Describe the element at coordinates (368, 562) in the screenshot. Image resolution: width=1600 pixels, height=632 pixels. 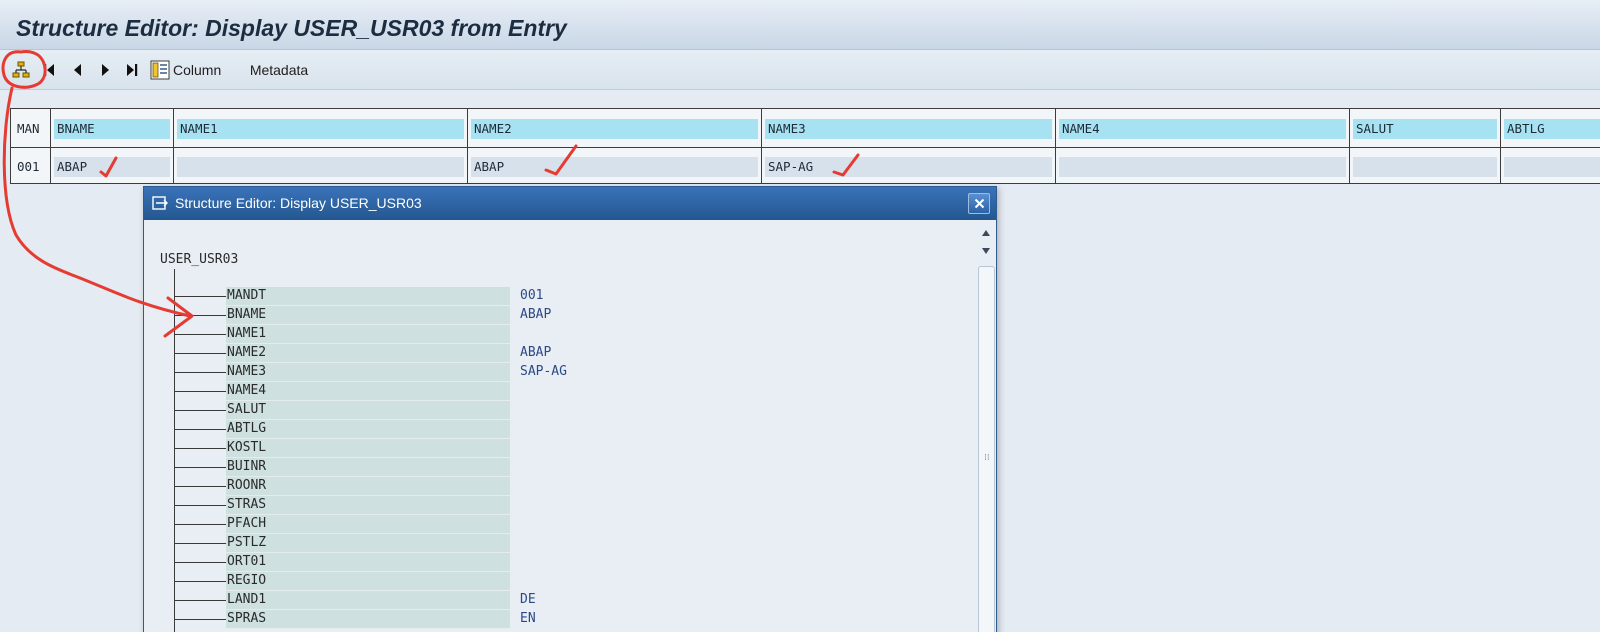
I see `field-name: ORT01` at that location.